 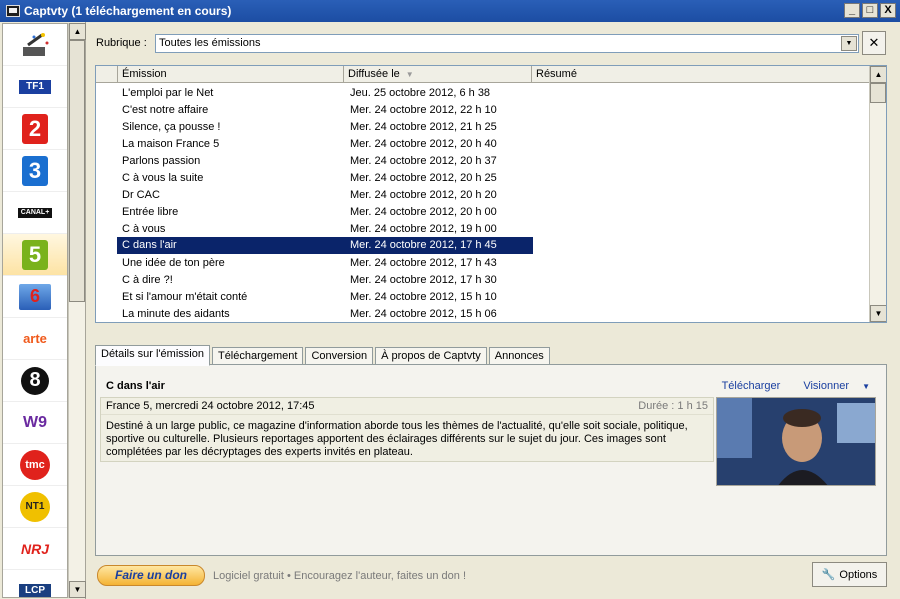 I want to click on row-emission: Et si l'amour m'était conté, so click(x=185, y=296).